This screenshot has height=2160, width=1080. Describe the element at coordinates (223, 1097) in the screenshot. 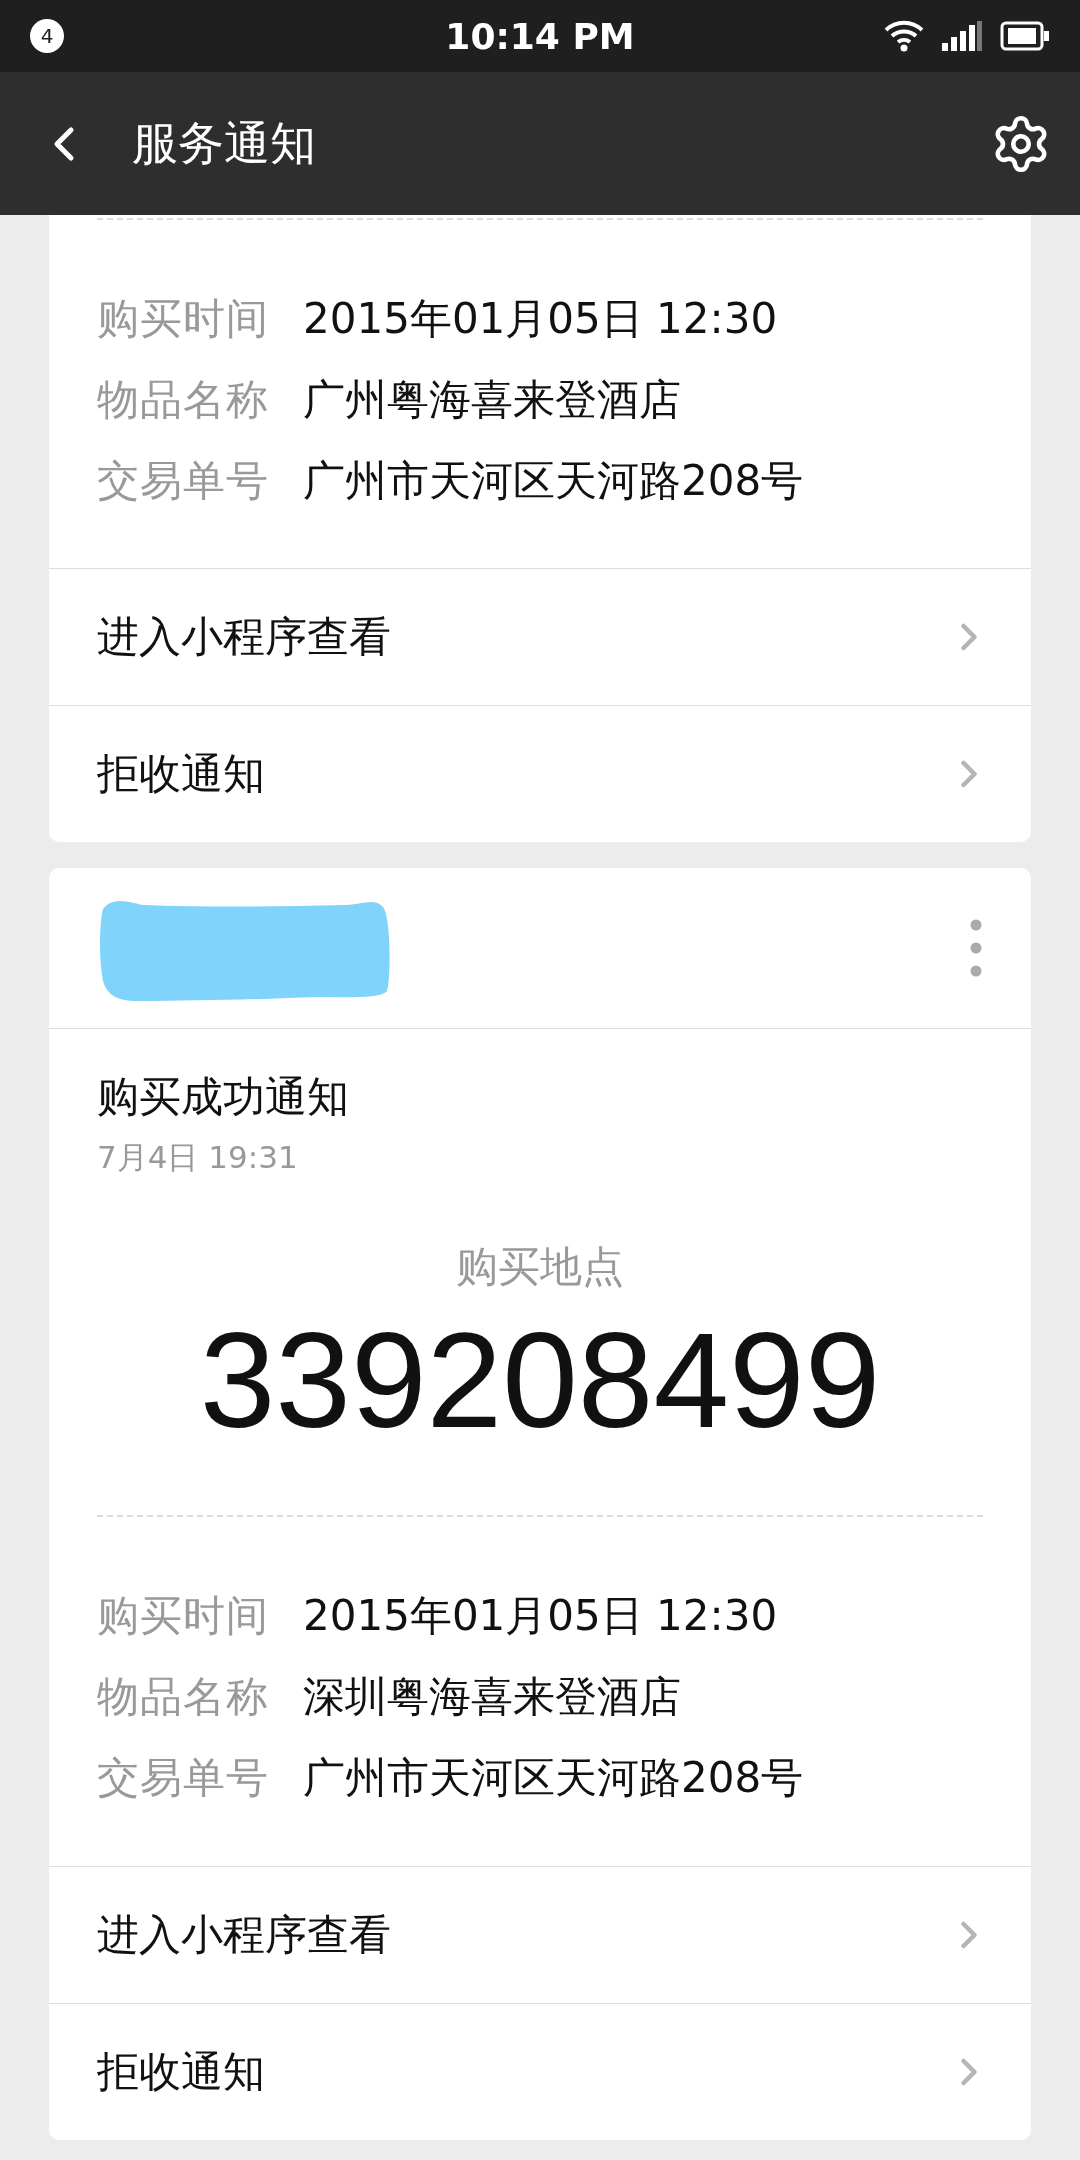

I see `notification-title: 购买成功通知` at that location.